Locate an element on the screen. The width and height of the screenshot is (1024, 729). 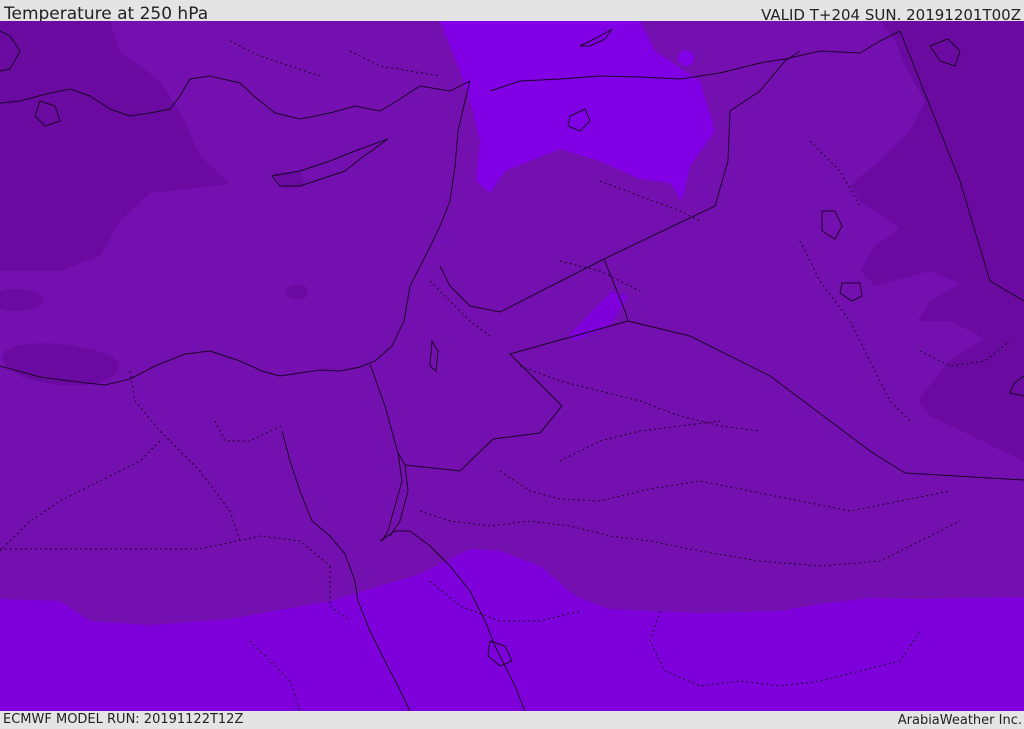
cold-blob-small is located at coordinates (297, 292).